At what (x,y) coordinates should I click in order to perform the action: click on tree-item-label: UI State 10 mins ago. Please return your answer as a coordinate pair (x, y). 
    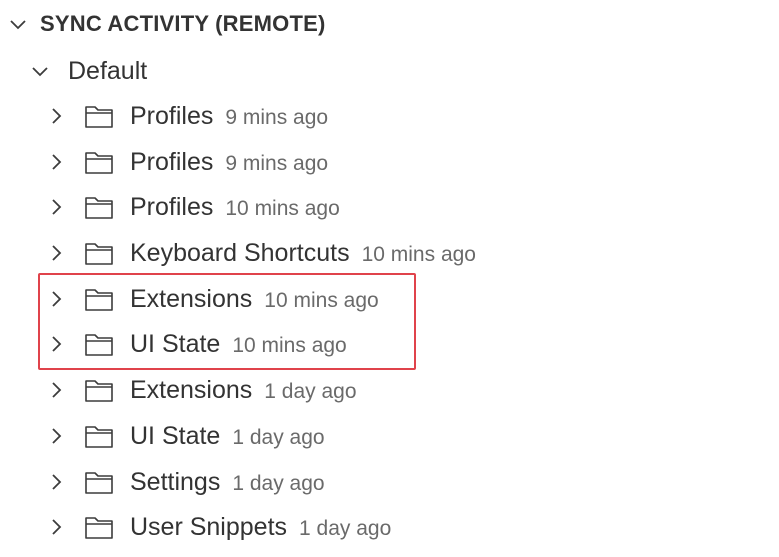
    Looking at the image, I should click on (238, 345).